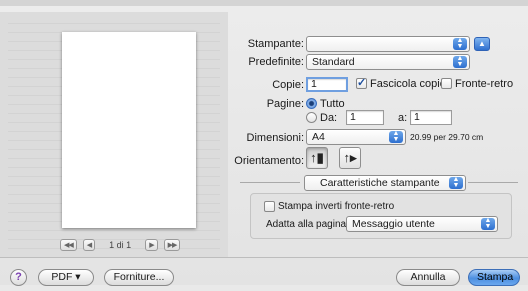 This screenshot has height=291, width=528. Describe the element at coordinates (460, 61) in the screenshot. I see `presets-select-arrow-icon: ▲ ▼` at that location.